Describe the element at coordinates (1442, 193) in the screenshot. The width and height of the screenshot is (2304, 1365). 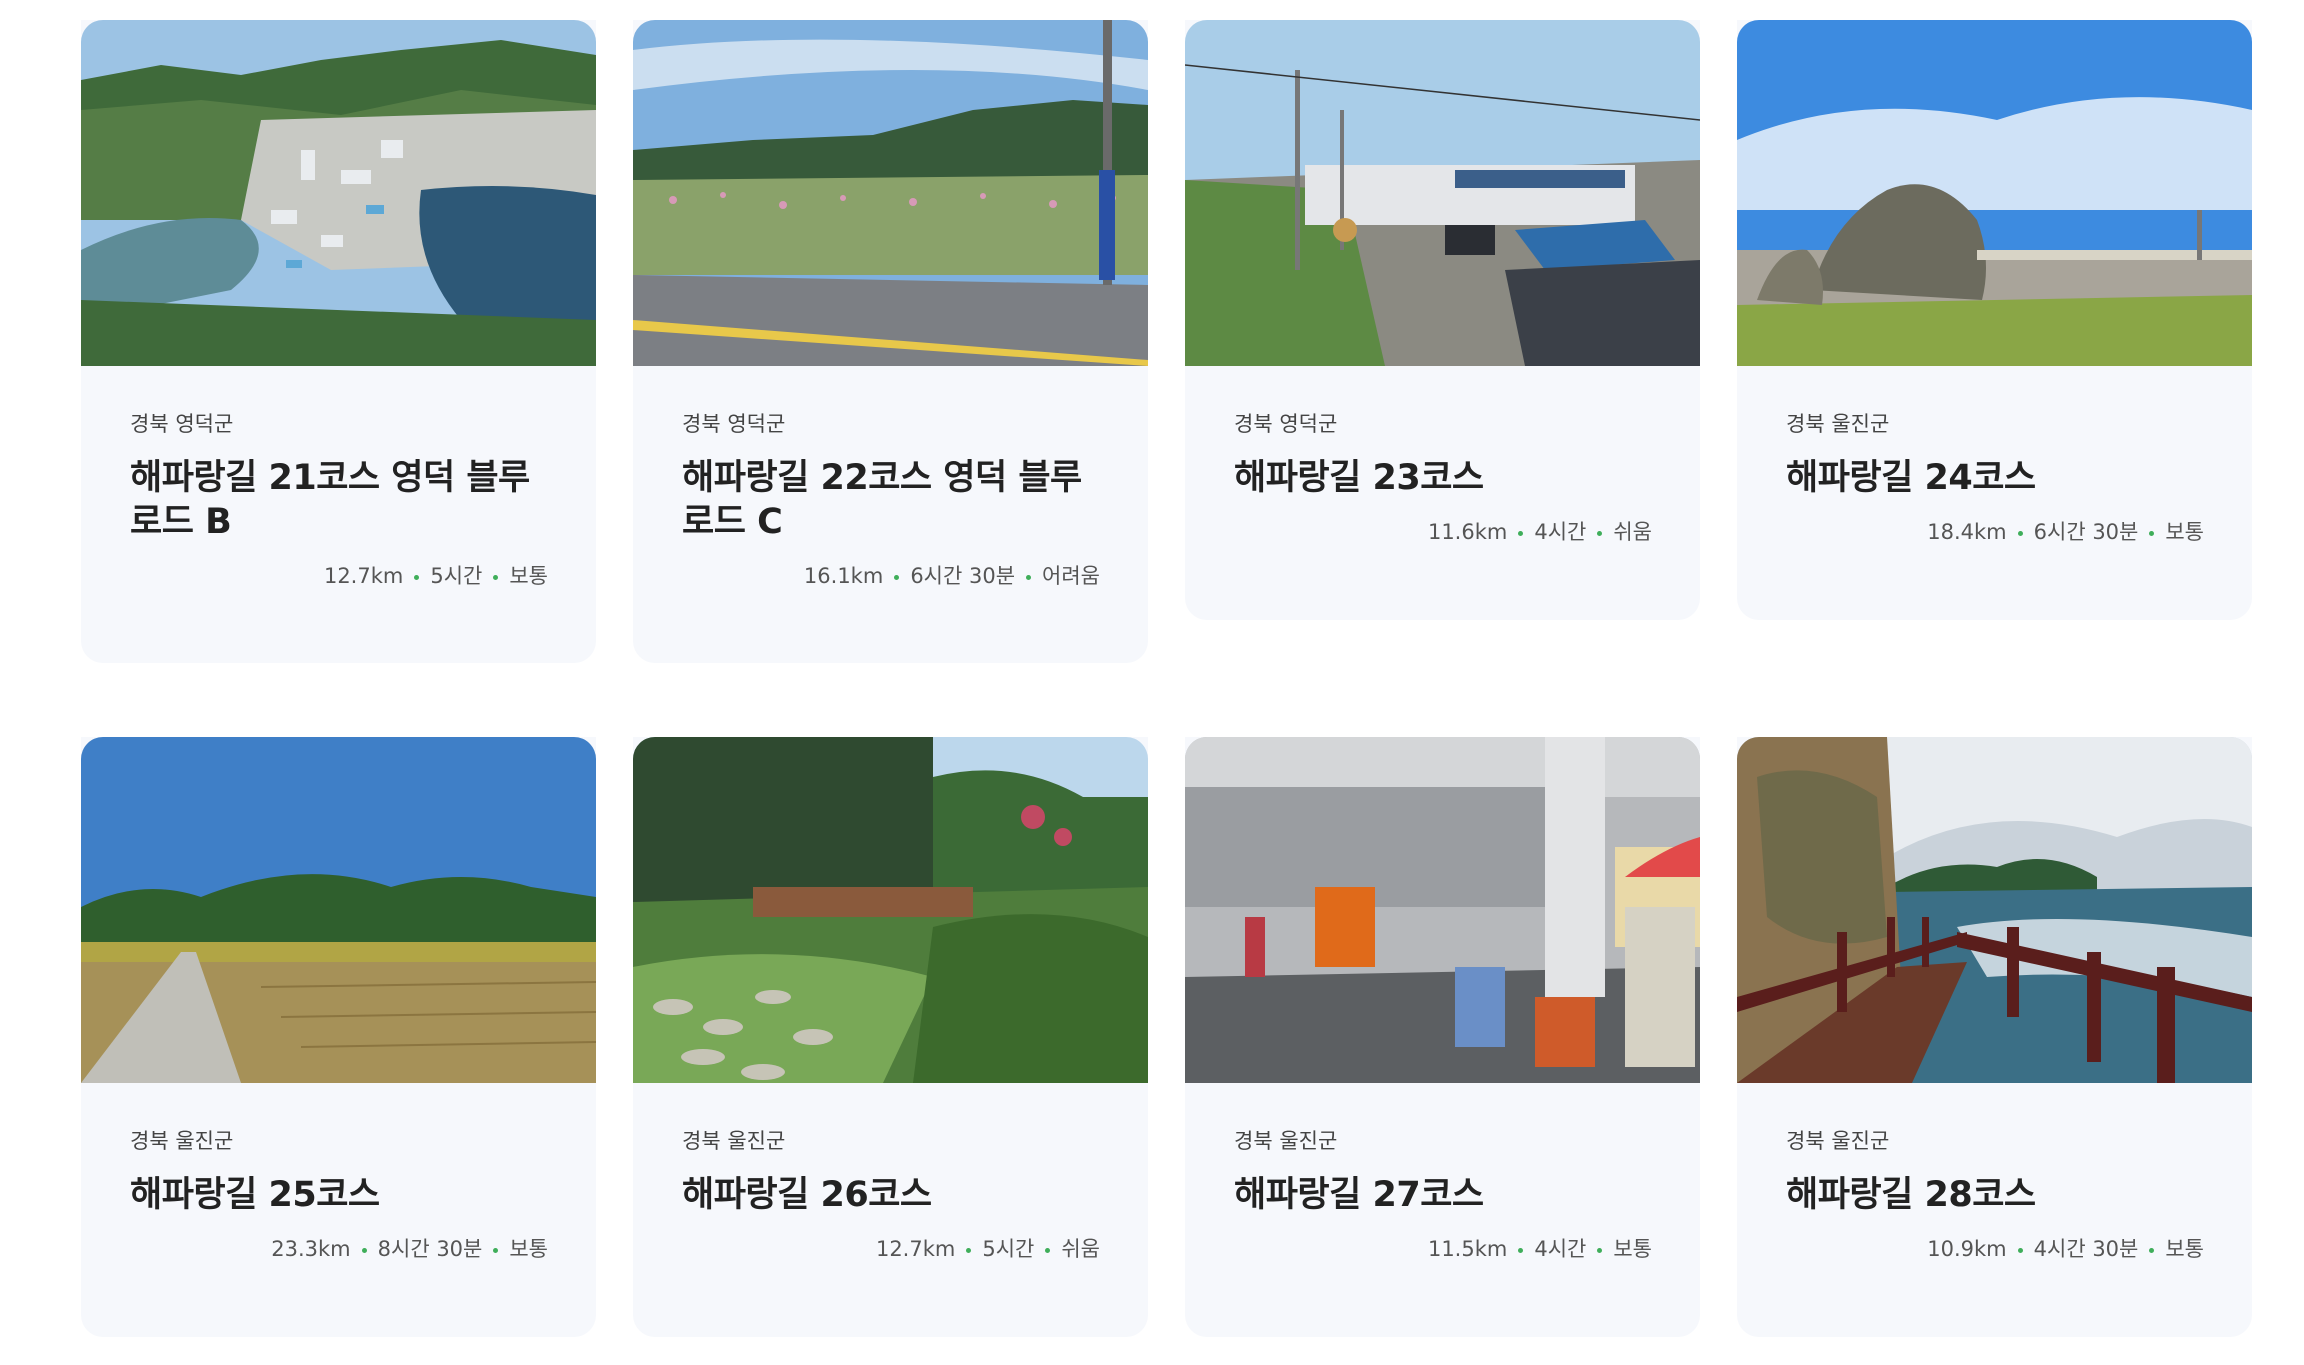
I see `course-photo-fishing-village` at that location.